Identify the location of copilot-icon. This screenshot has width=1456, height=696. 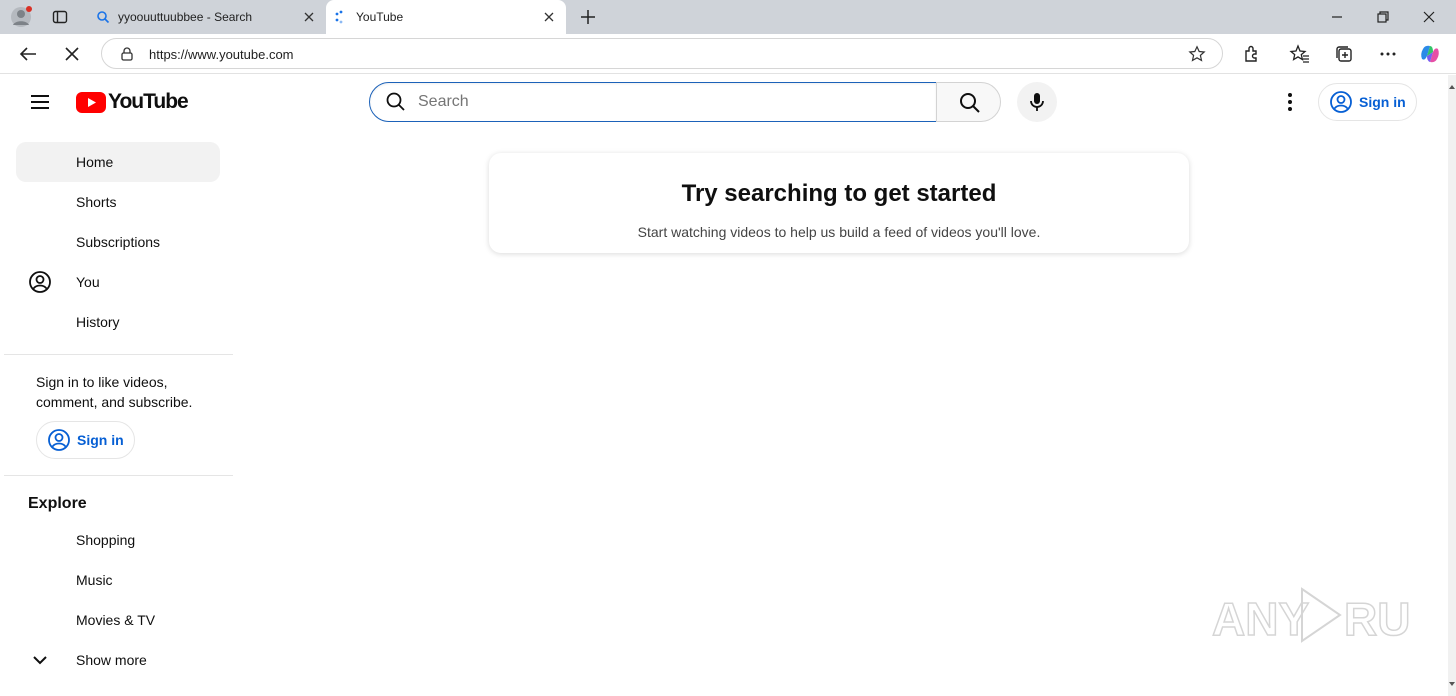
(1430, 54).